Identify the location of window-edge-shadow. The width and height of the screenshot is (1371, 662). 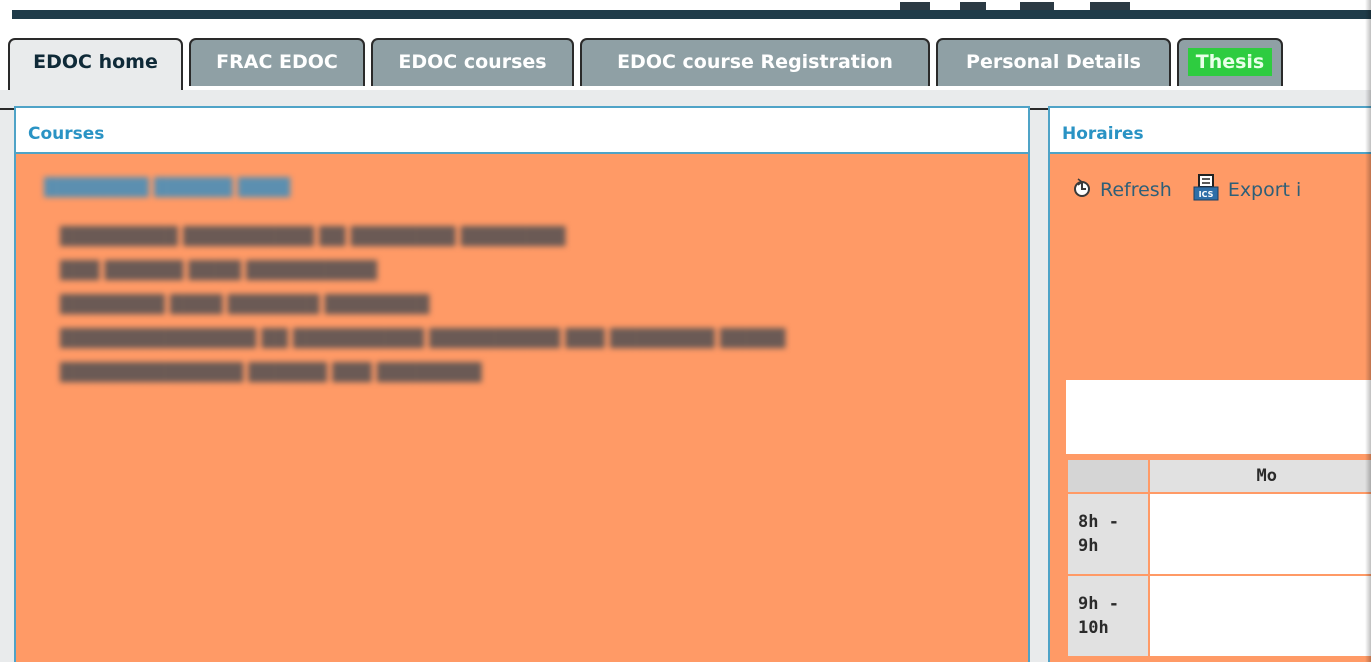
(1368, 331).